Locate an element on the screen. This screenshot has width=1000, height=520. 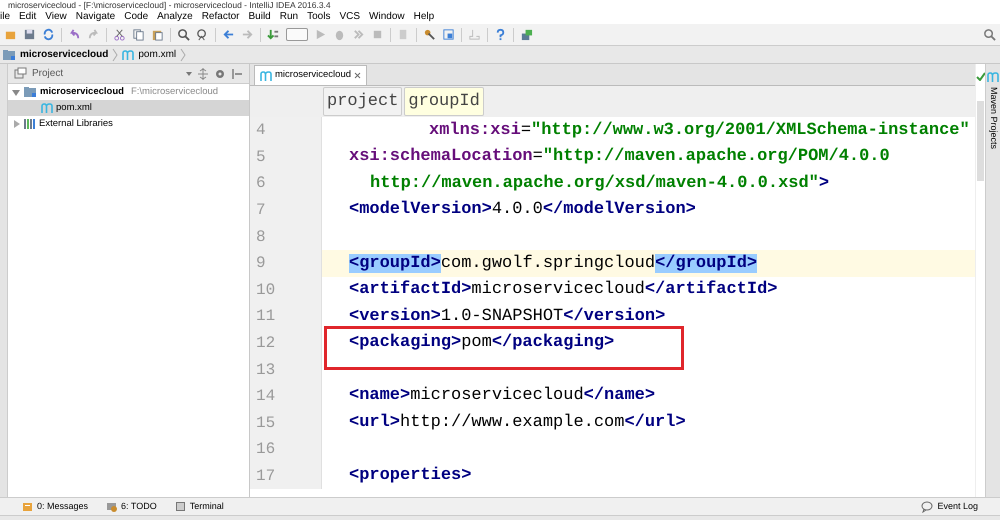
code-line: <url>http://www.example.com</url> is located at coordinates (517, 423).